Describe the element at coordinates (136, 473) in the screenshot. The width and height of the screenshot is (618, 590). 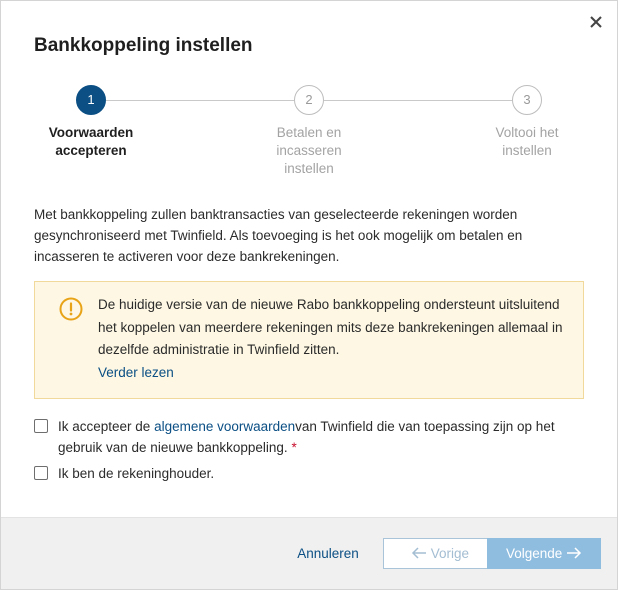
I see `account-holder-label: Ik ben de rekeninghouder.` at that location.